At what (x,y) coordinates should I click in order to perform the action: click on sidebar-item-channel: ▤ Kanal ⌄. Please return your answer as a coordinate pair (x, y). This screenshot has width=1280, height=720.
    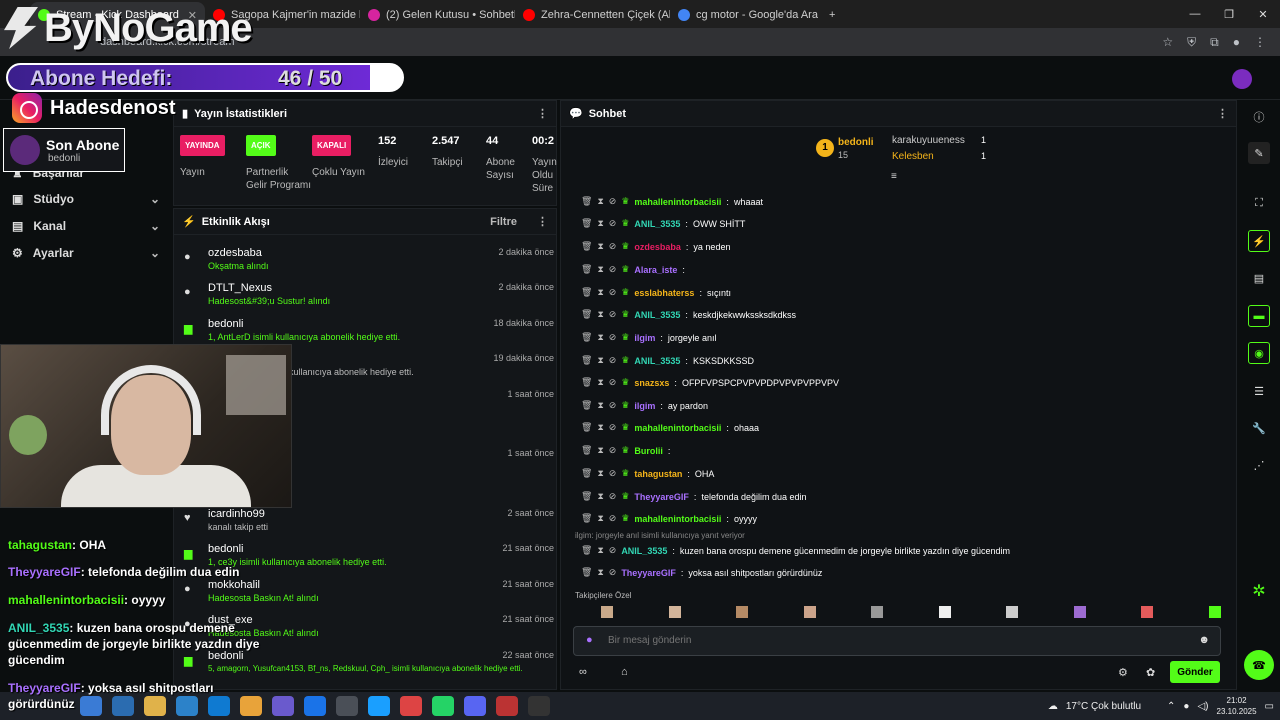
    Looking at the image, I should click on (86, 226).